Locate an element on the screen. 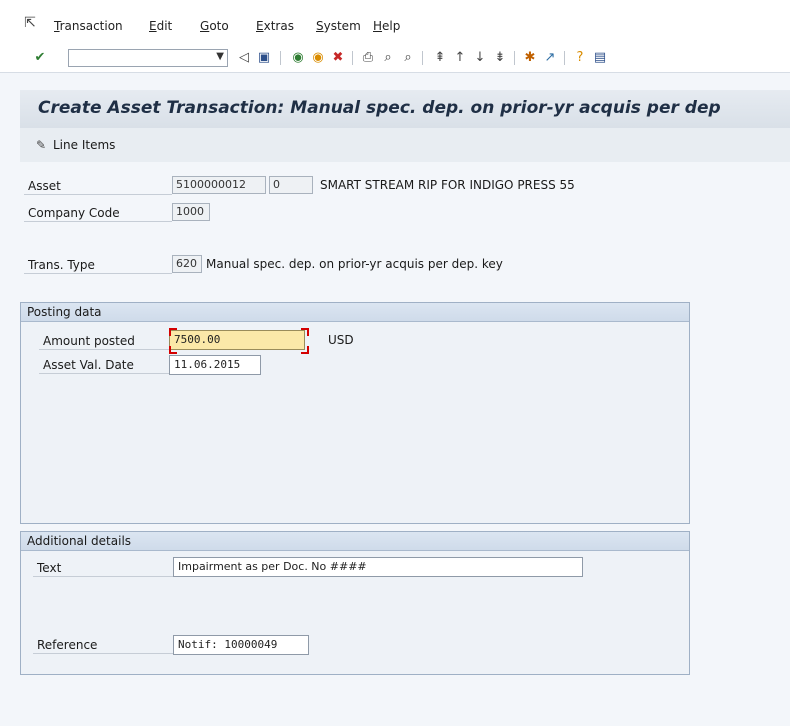 The width and height of the screenshot is (790, 726). chevron-down-icon: ▼ is located at coordinates (220, 56).